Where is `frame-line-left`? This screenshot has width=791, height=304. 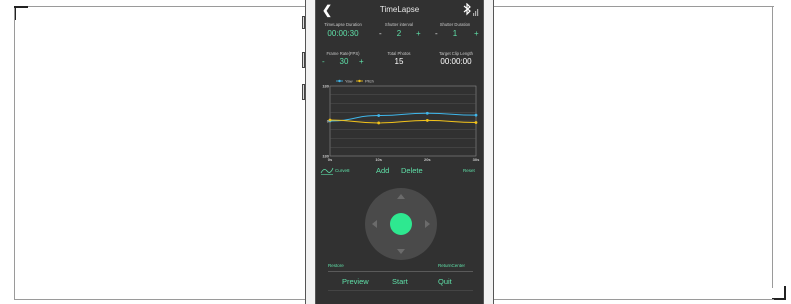 frame-line-left is located at coordinates (14, 154).